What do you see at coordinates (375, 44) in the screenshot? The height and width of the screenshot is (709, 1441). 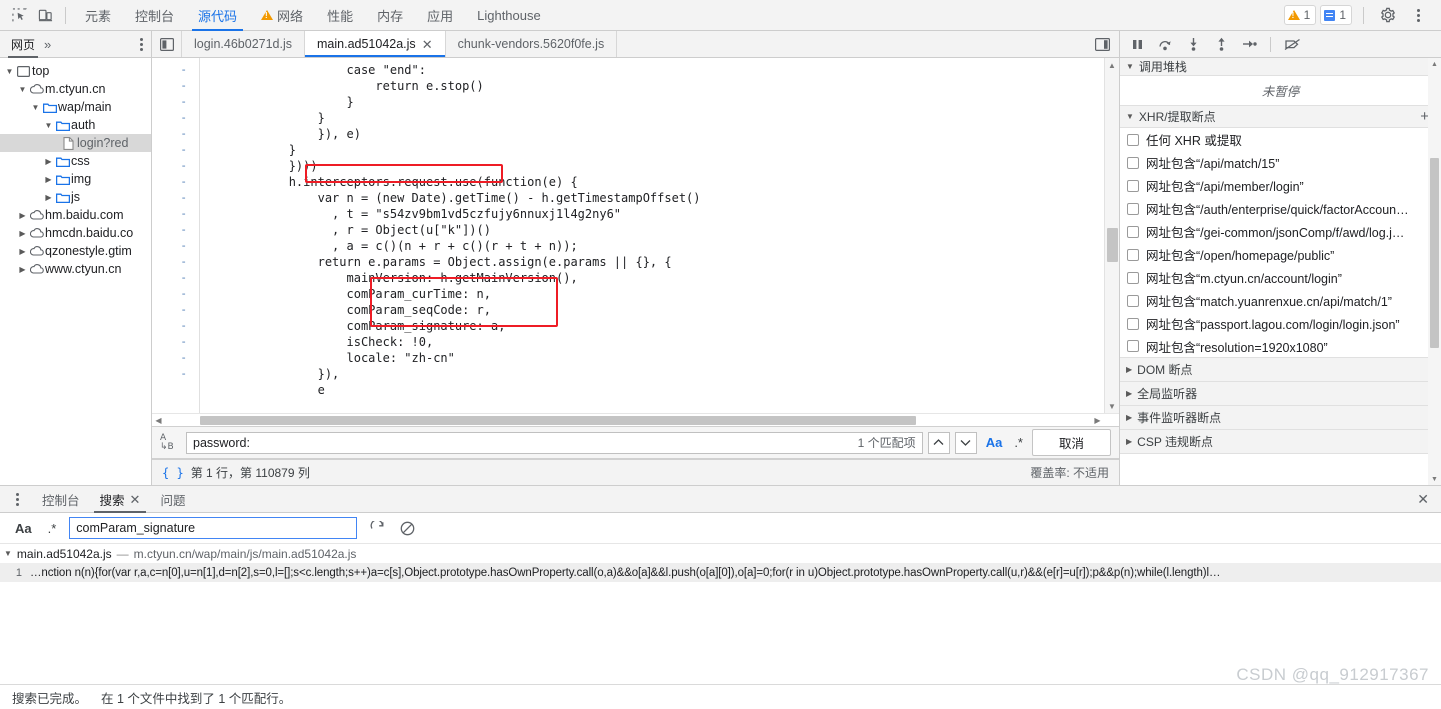 I see `file-tab-main: main.ad51042a.js ✕` at bounding box center [375, 44].